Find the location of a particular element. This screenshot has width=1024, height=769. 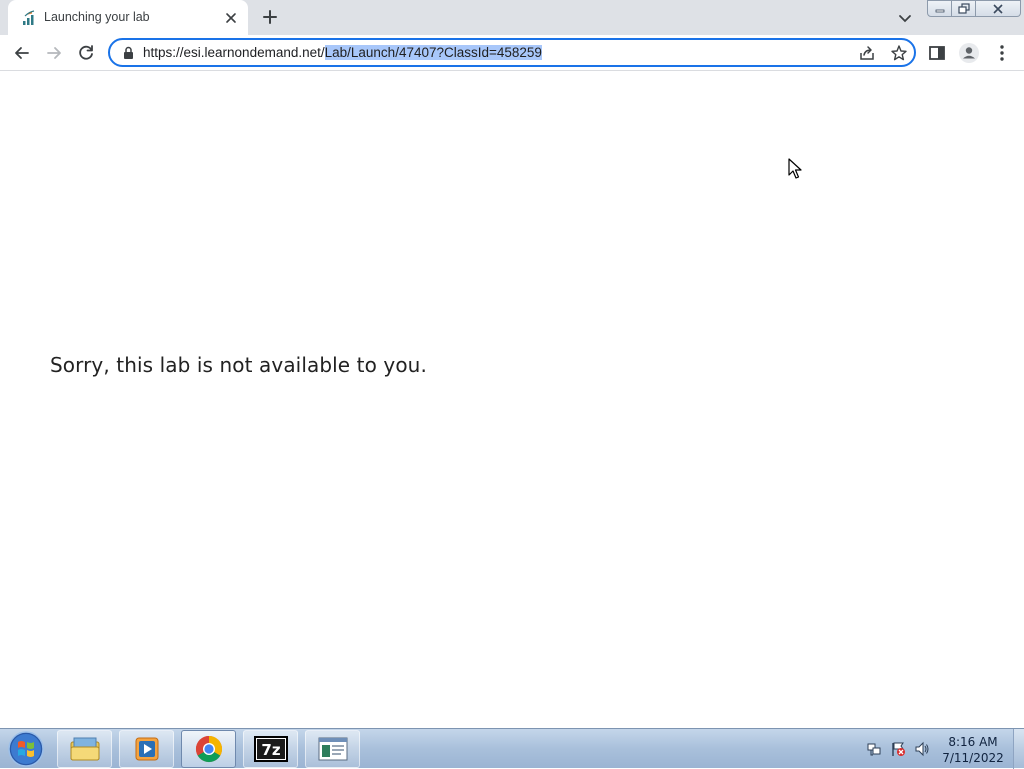

taskbar-chrome-button is located at coordinates (208, 749).